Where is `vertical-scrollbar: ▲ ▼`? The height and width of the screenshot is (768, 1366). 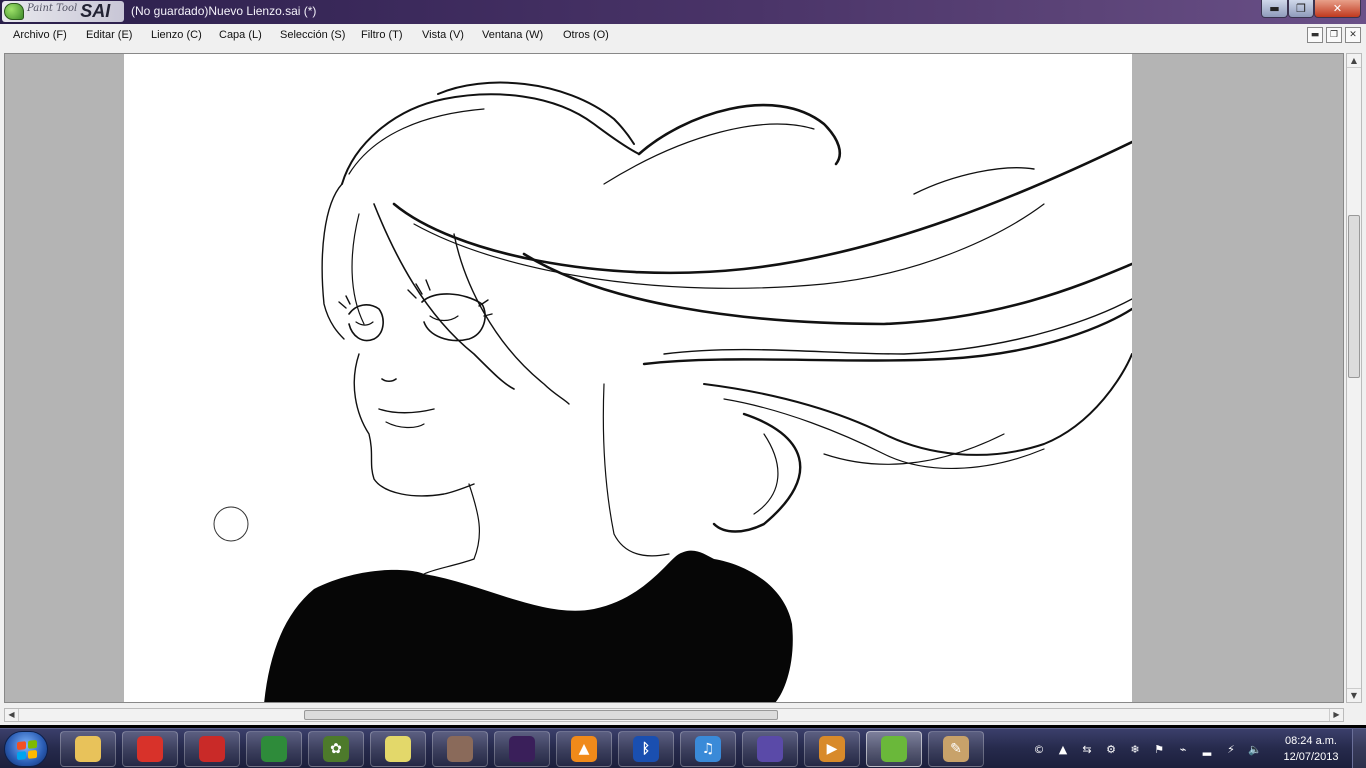 vertical-scrollbar: ▲ ▼ is located at coordinates (1354, 378).